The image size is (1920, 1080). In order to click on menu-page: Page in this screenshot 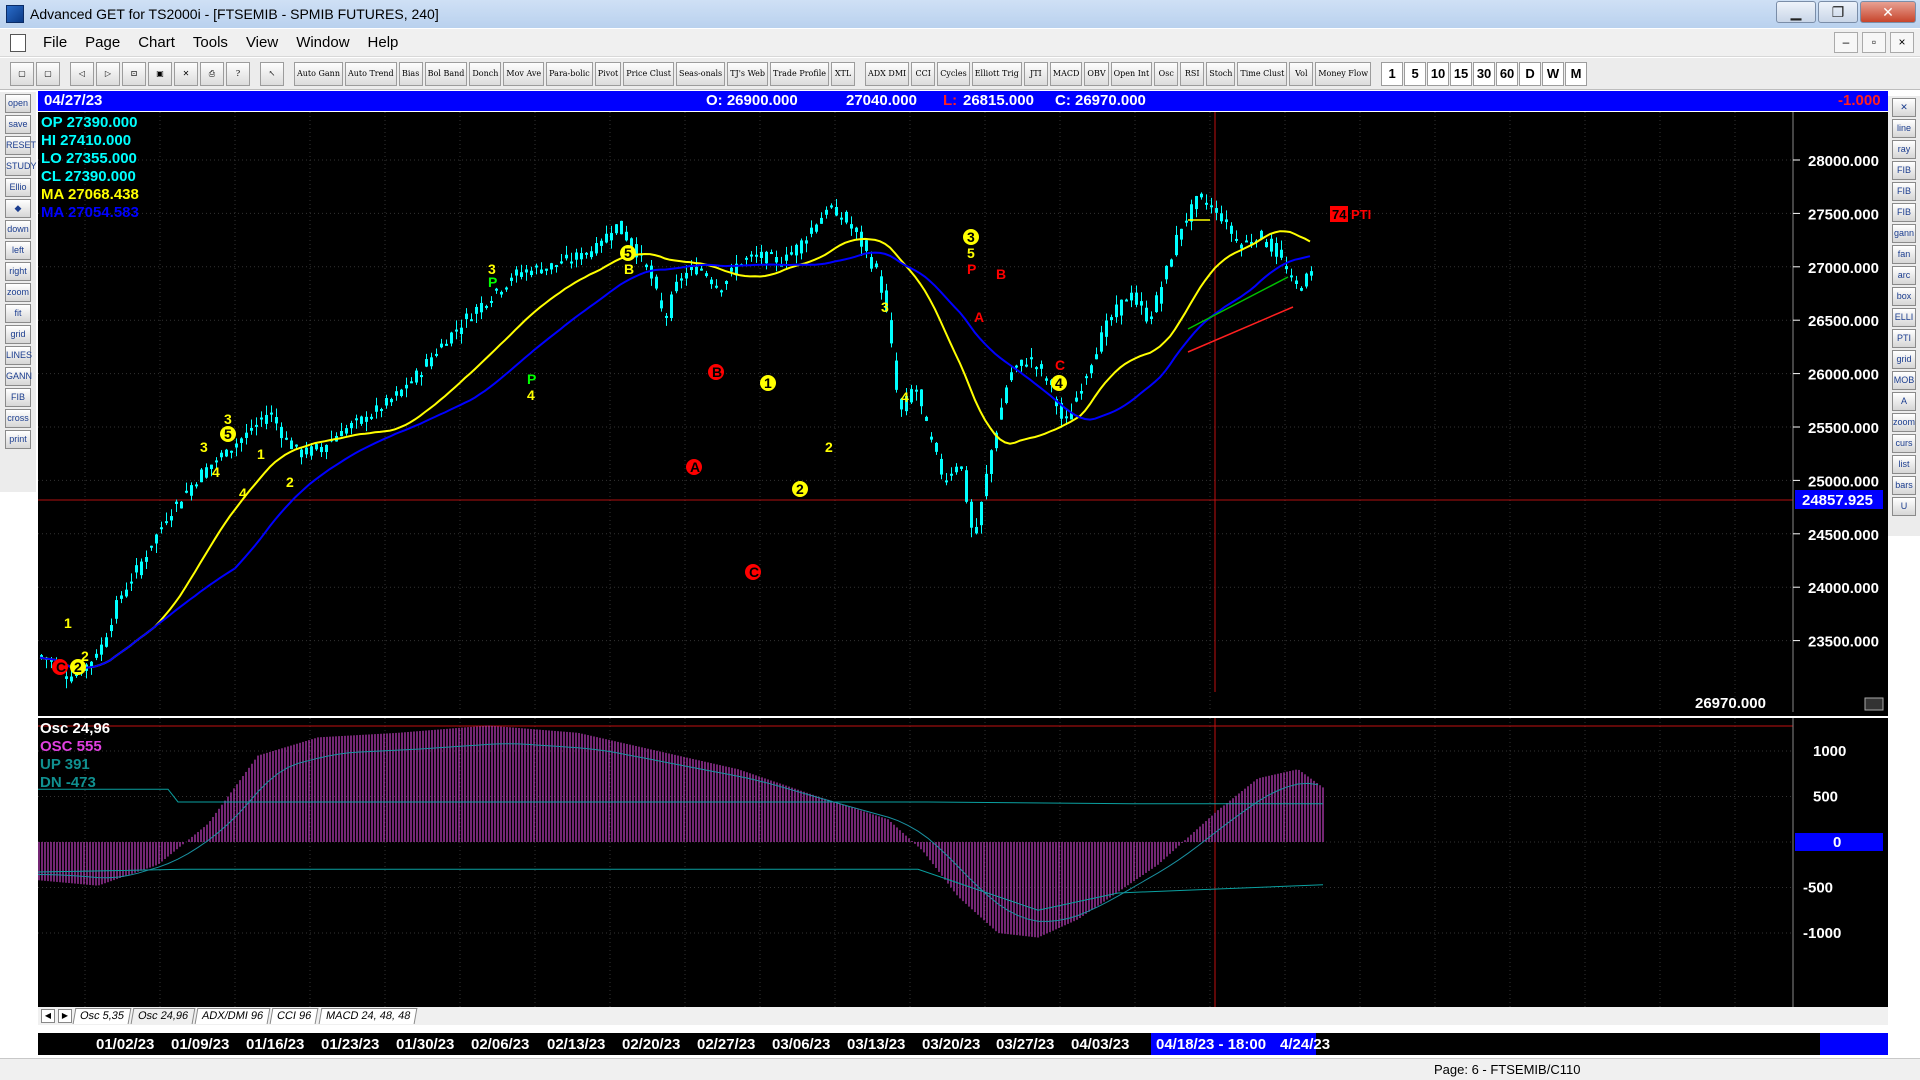, I will do `click(102, 42)`.